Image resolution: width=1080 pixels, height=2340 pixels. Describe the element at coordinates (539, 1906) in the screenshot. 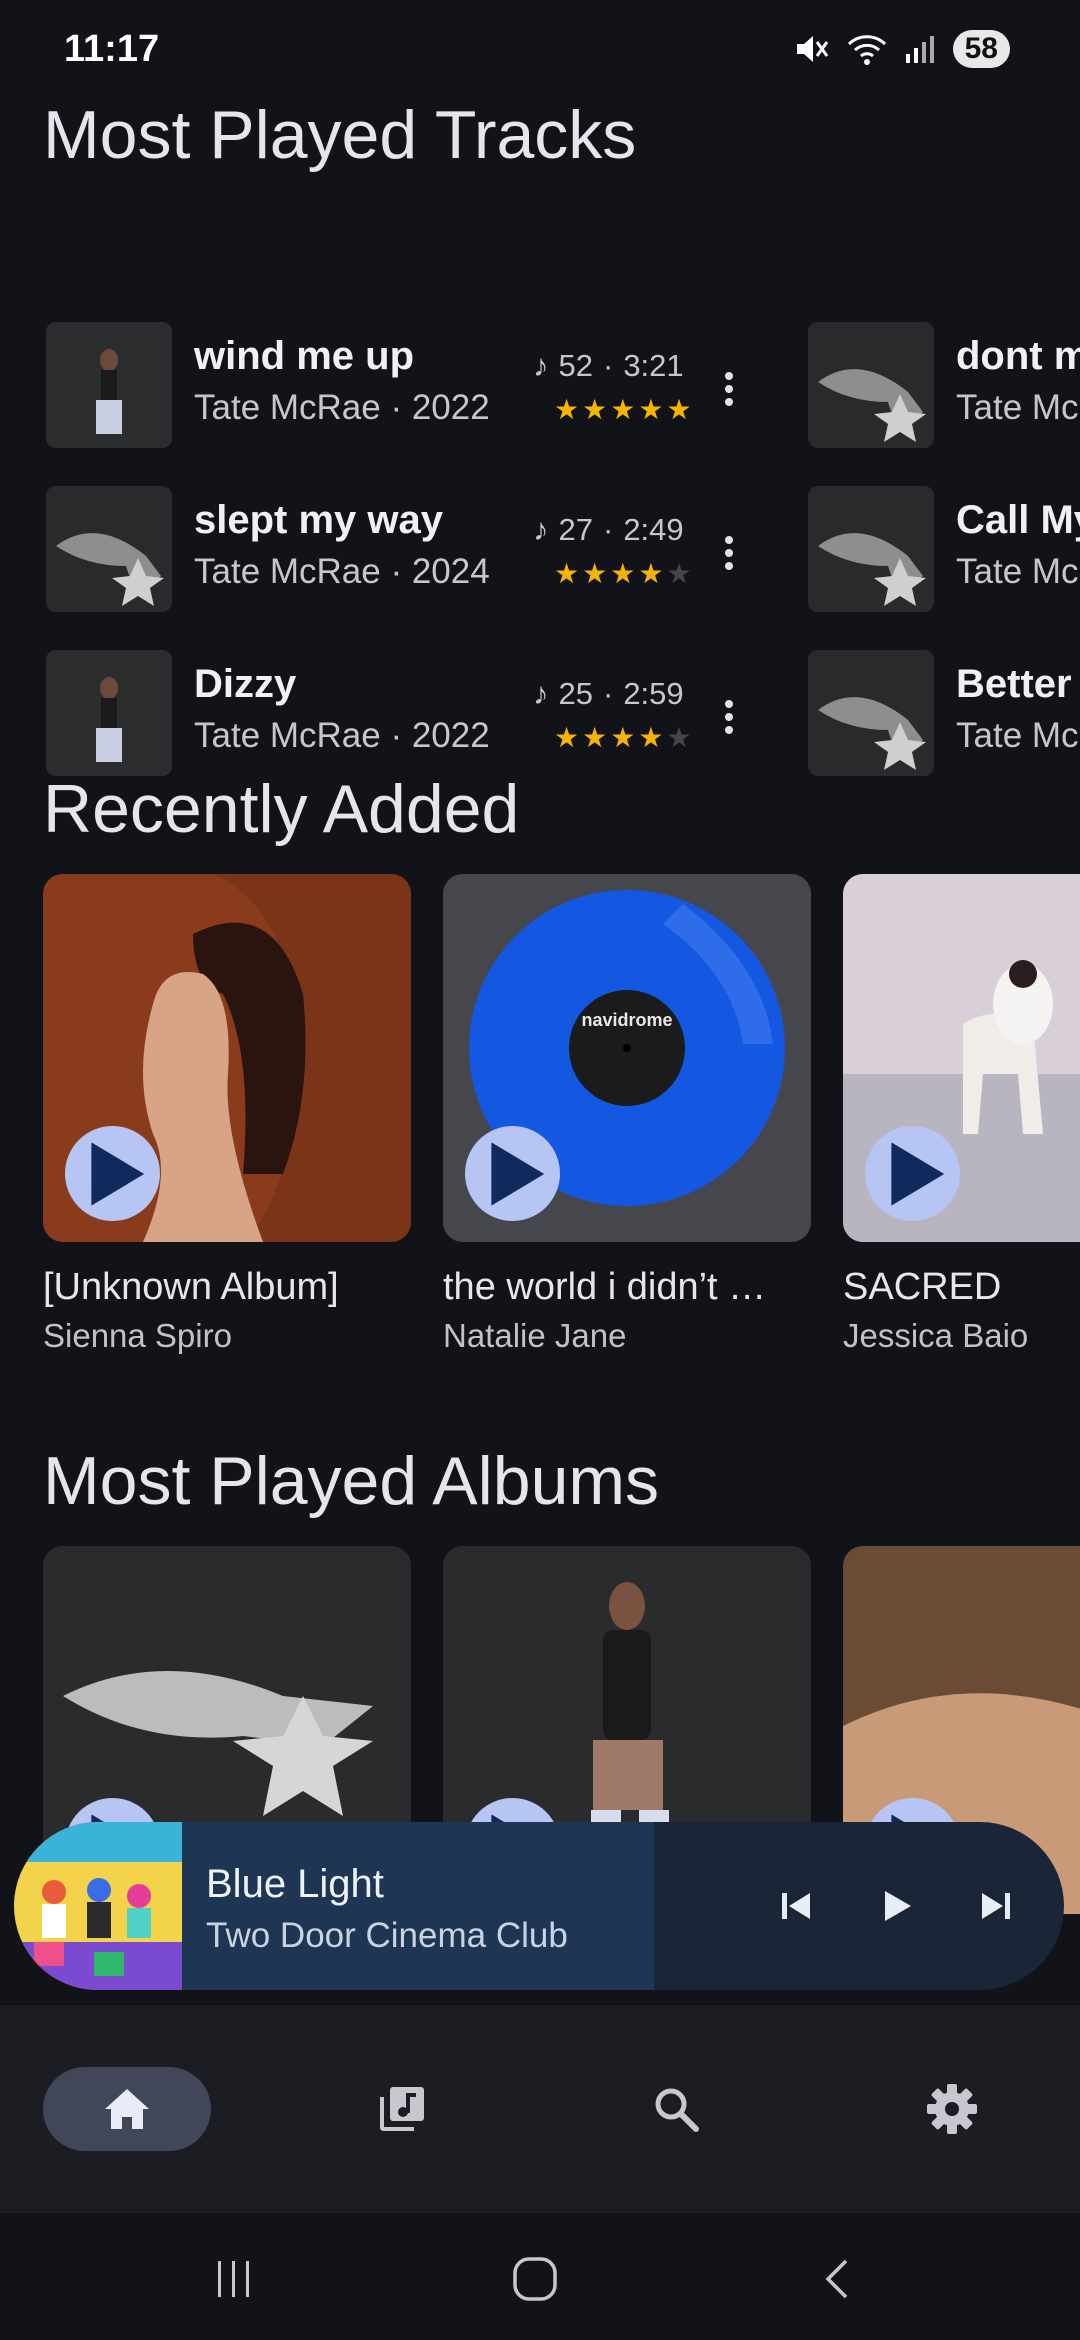

I see `mini-player: Blue Light Two Door Cinema Club` at that location.